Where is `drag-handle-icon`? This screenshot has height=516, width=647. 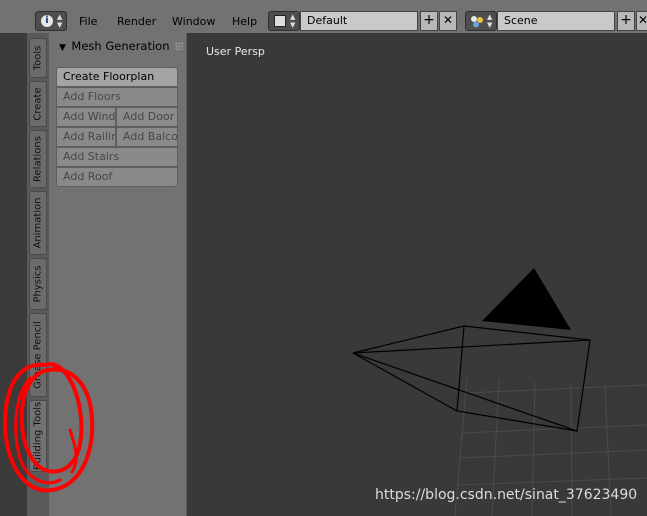
drag-handle-icon is located at coordinates (179, 46).